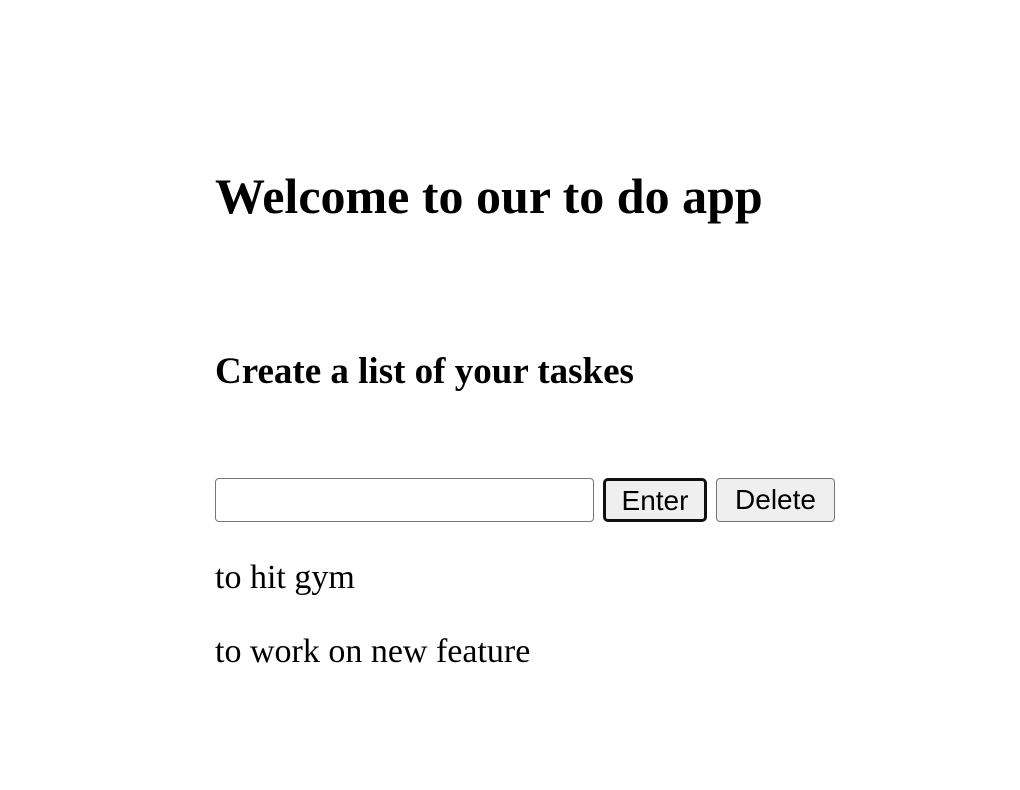 This screenshot has height=790, width=1020. Describe the element at coordinates (373, 651) in the screenshot. I see `task-item: to work on new feature` at that location.